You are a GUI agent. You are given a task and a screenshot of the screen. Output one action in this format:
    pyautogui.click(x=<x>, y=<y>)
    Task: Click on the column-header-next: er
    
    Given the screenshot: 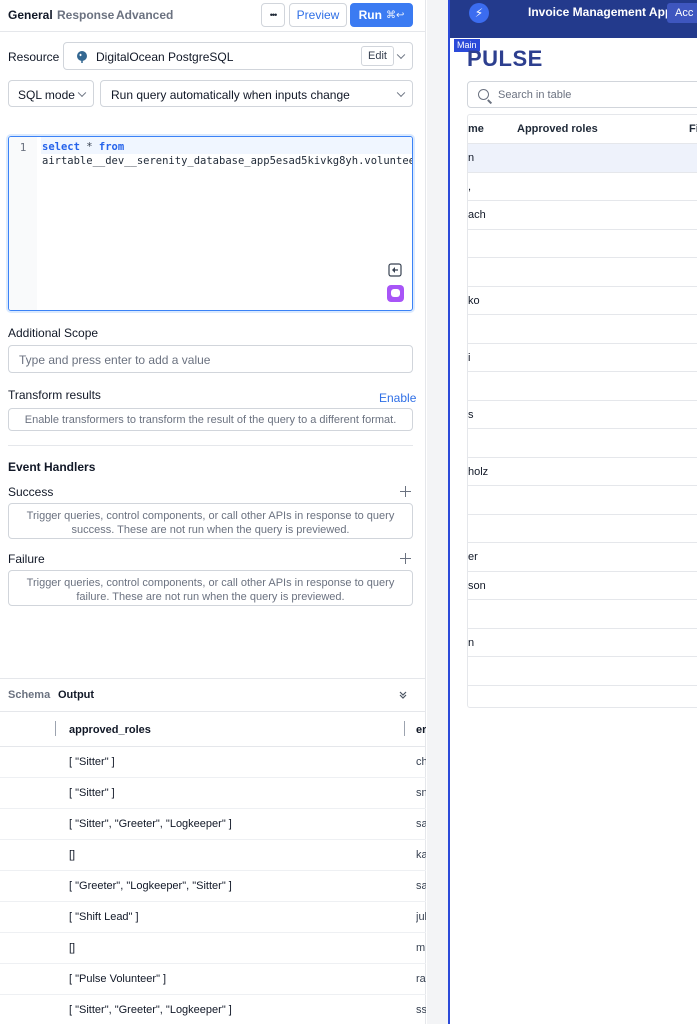 What is the action you would take?
    pyautogui.click(x=421, y=730)
    